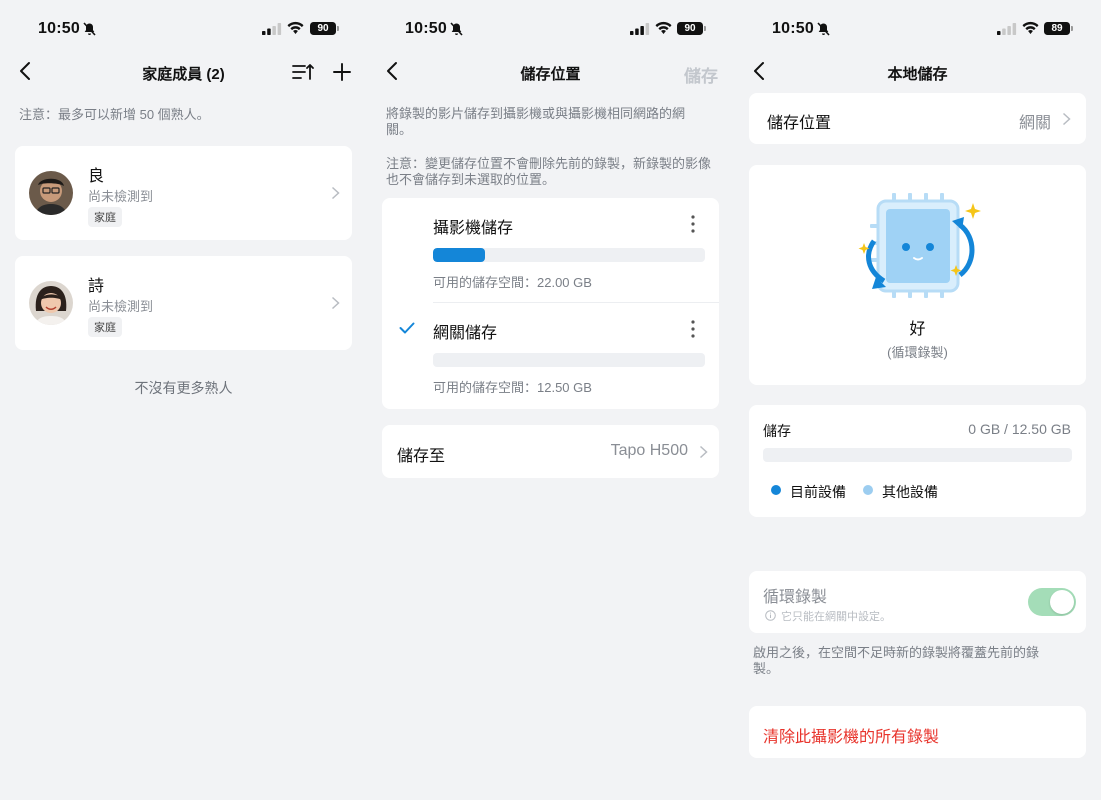  What do you see at coordinates (549, 171) in the screenshot?
I see `storage-warning: 注意：變更儲存位置不會刪除先前的錄製，新錄製的影像也不會儲存到未選取的位置。` at bounding box center [549, 171].